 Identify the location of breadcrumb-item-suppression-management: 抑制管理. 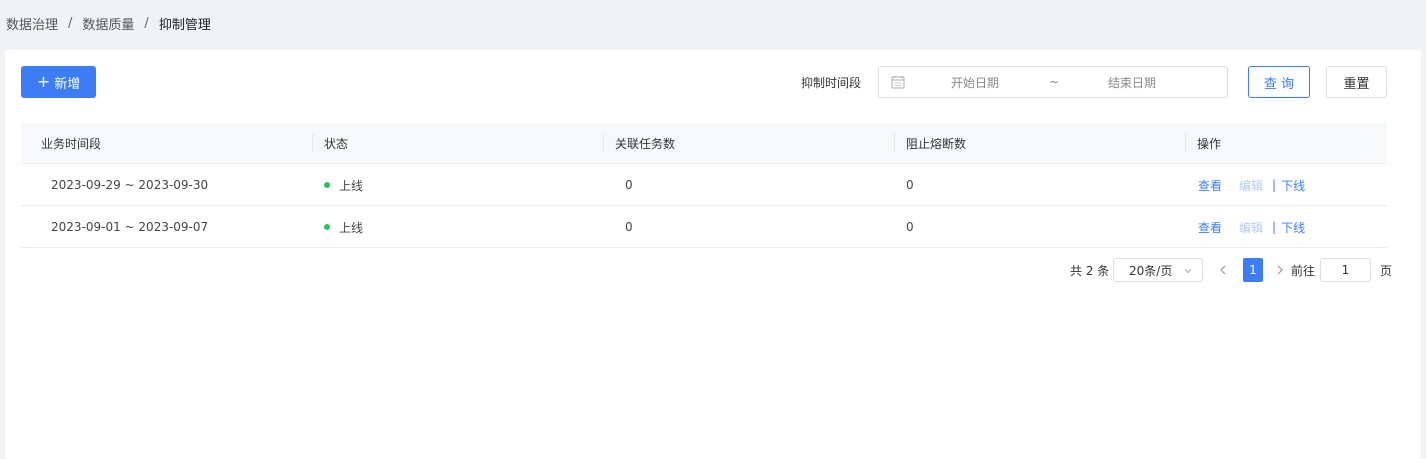
(184, 25).